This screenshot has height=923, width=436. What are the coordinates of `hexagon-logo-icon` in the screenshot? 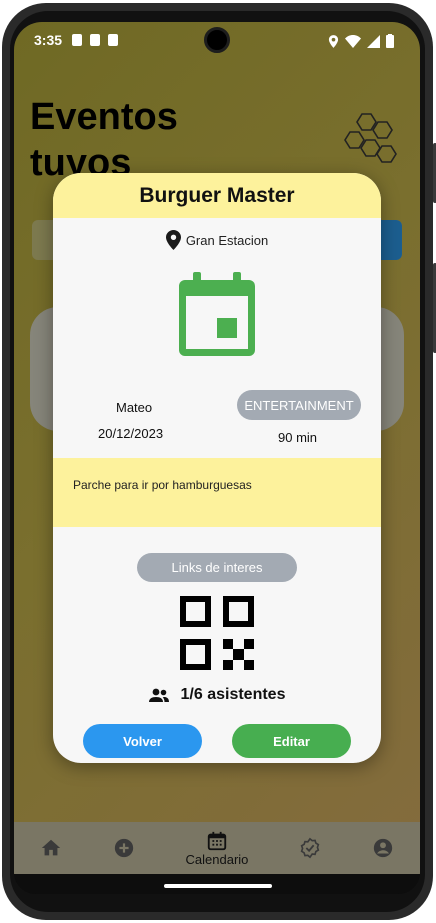 It's located at (370, 138).